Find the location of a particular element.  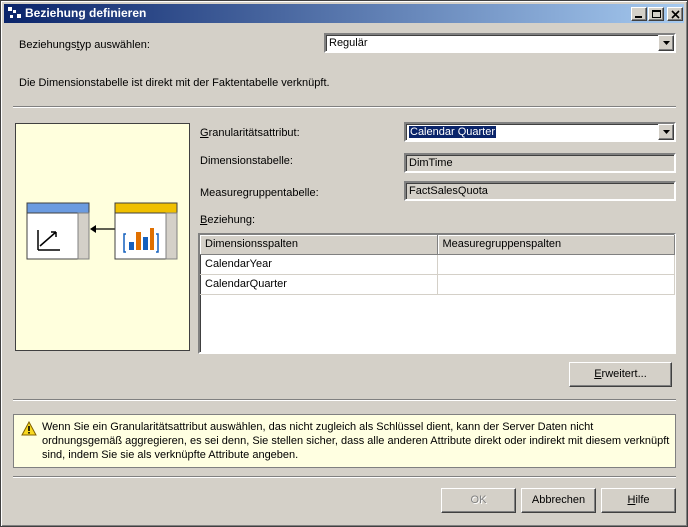

column-header-measure-group: Measuregruppenspalten is located at coordinates (556, 245).